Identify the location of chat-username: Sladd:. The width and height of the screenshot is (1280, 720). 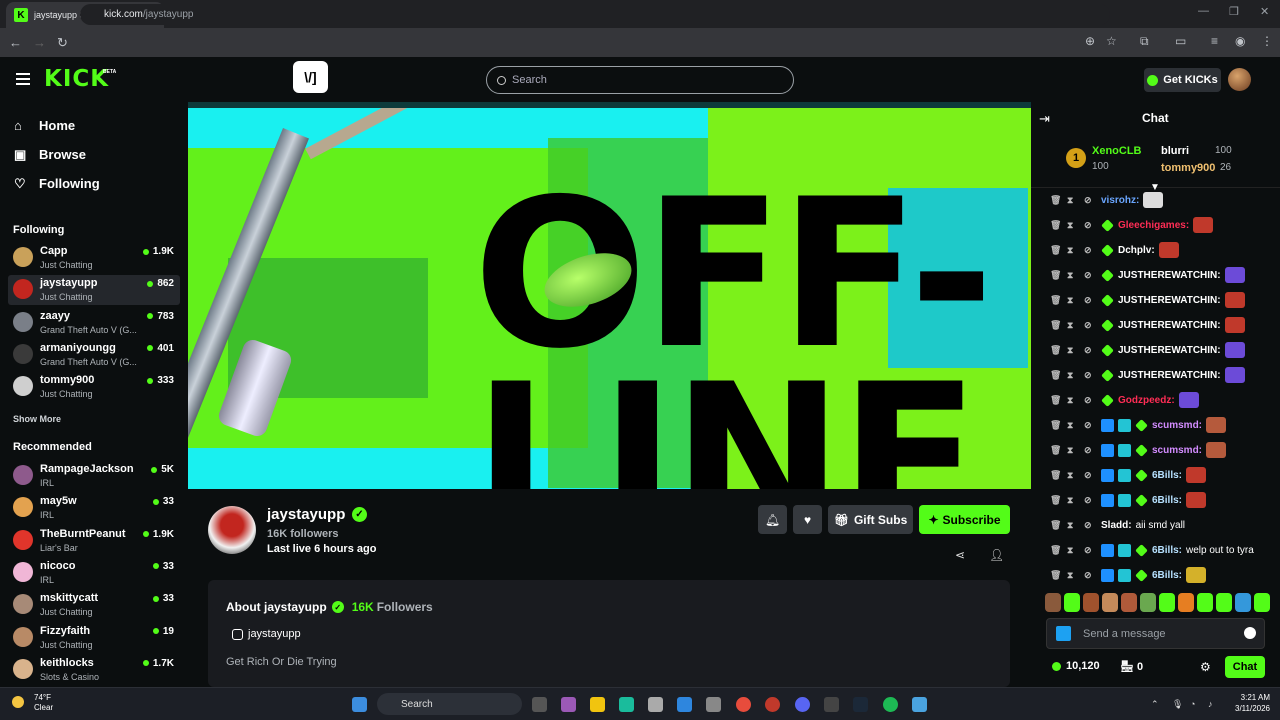
(1116, 525).